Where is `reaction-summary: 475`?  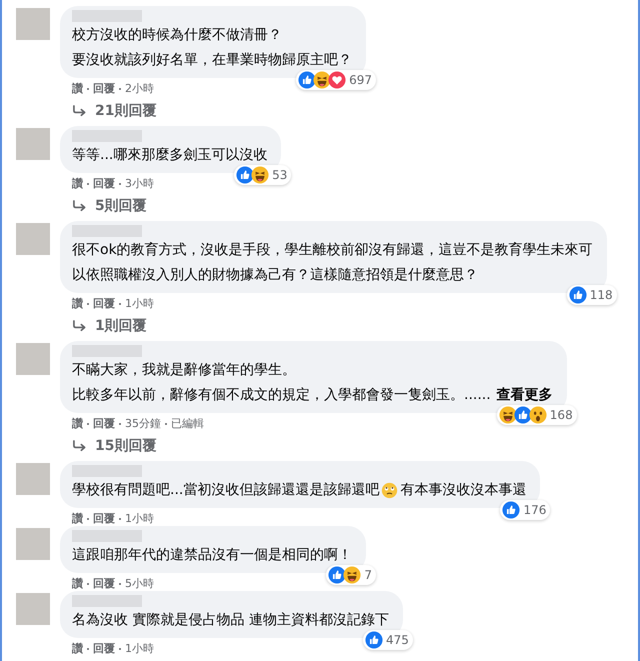
reaction-summary: 475 is located at coordinates (388, 640).